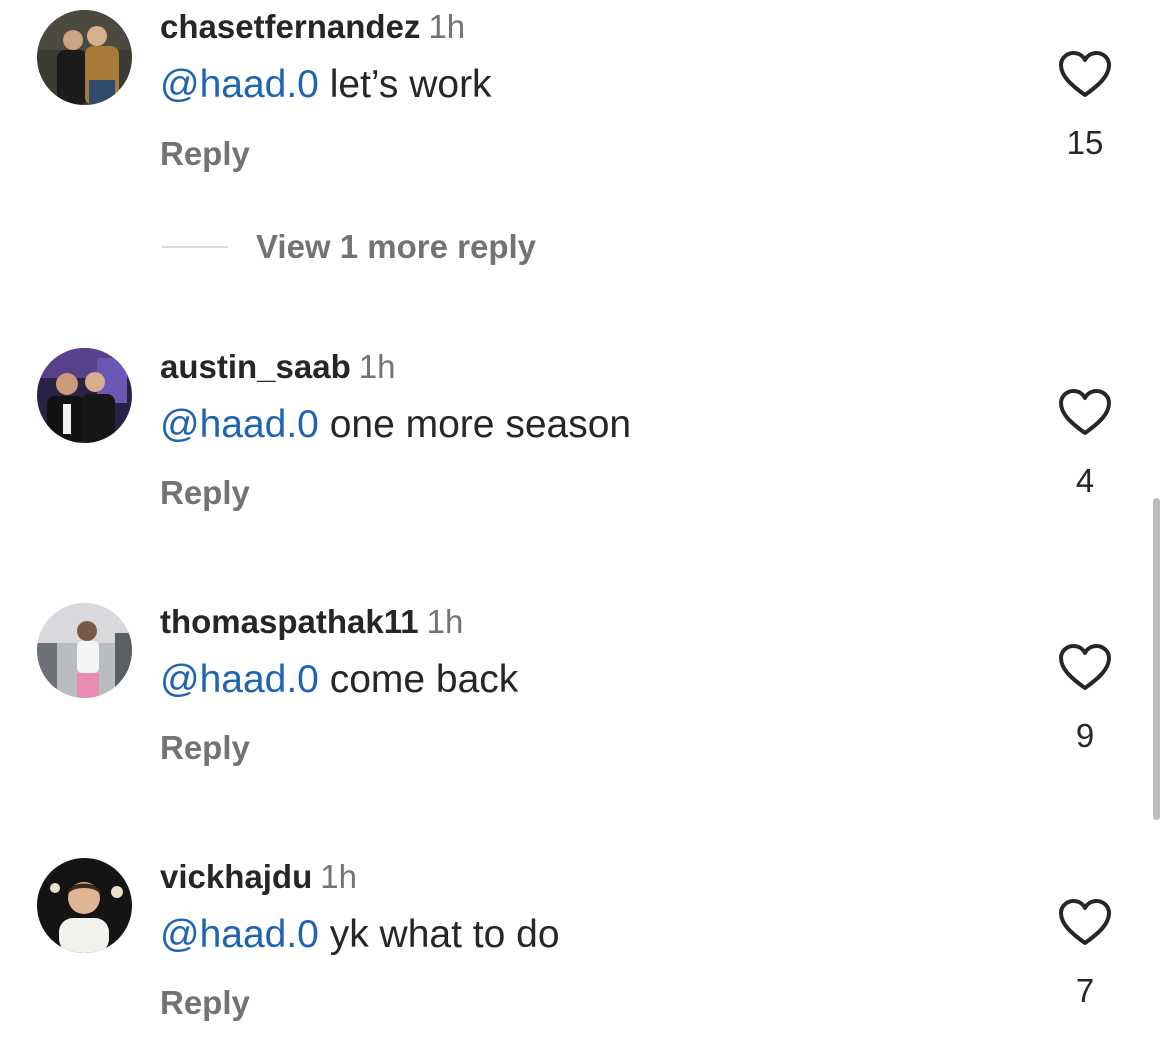 The width and height of the screenshot is (1170, 1056). What do you see at coordinates (255, 366) in the screenshot?
I see `comment-username: austin_saab` at bounding box center [255, 366].